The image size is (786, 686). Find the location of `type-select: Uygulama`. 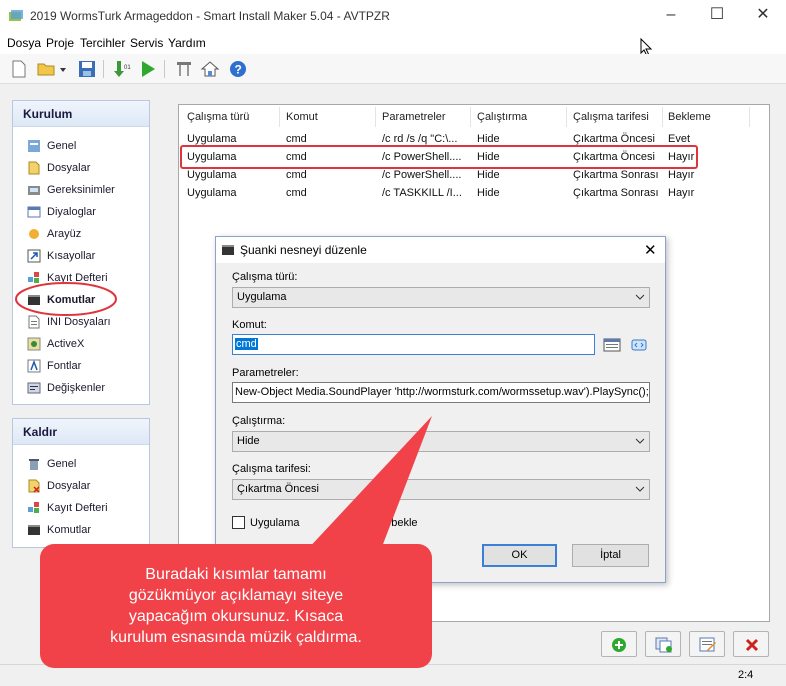

type-select: Uygulama is located at coordinates (441, 297).